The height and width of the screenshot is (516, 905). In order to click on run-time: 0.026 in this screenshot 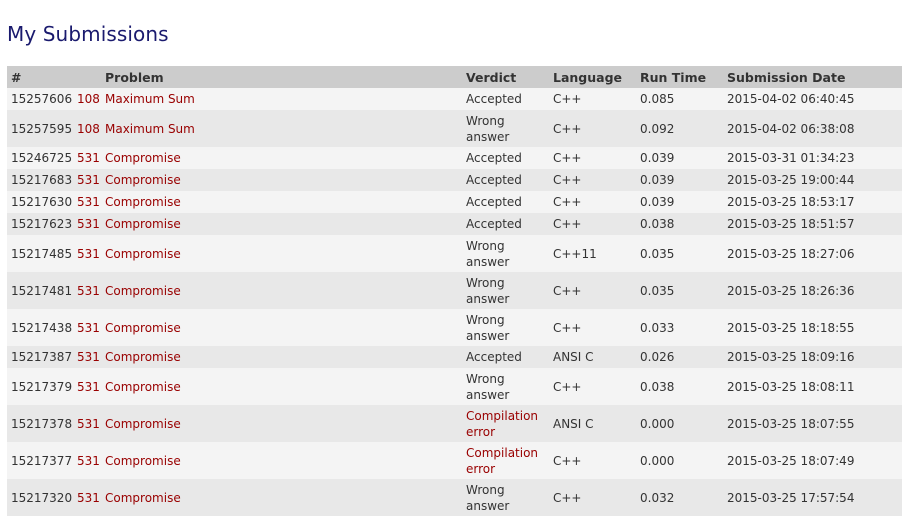, I will do `click(679, 357)`.